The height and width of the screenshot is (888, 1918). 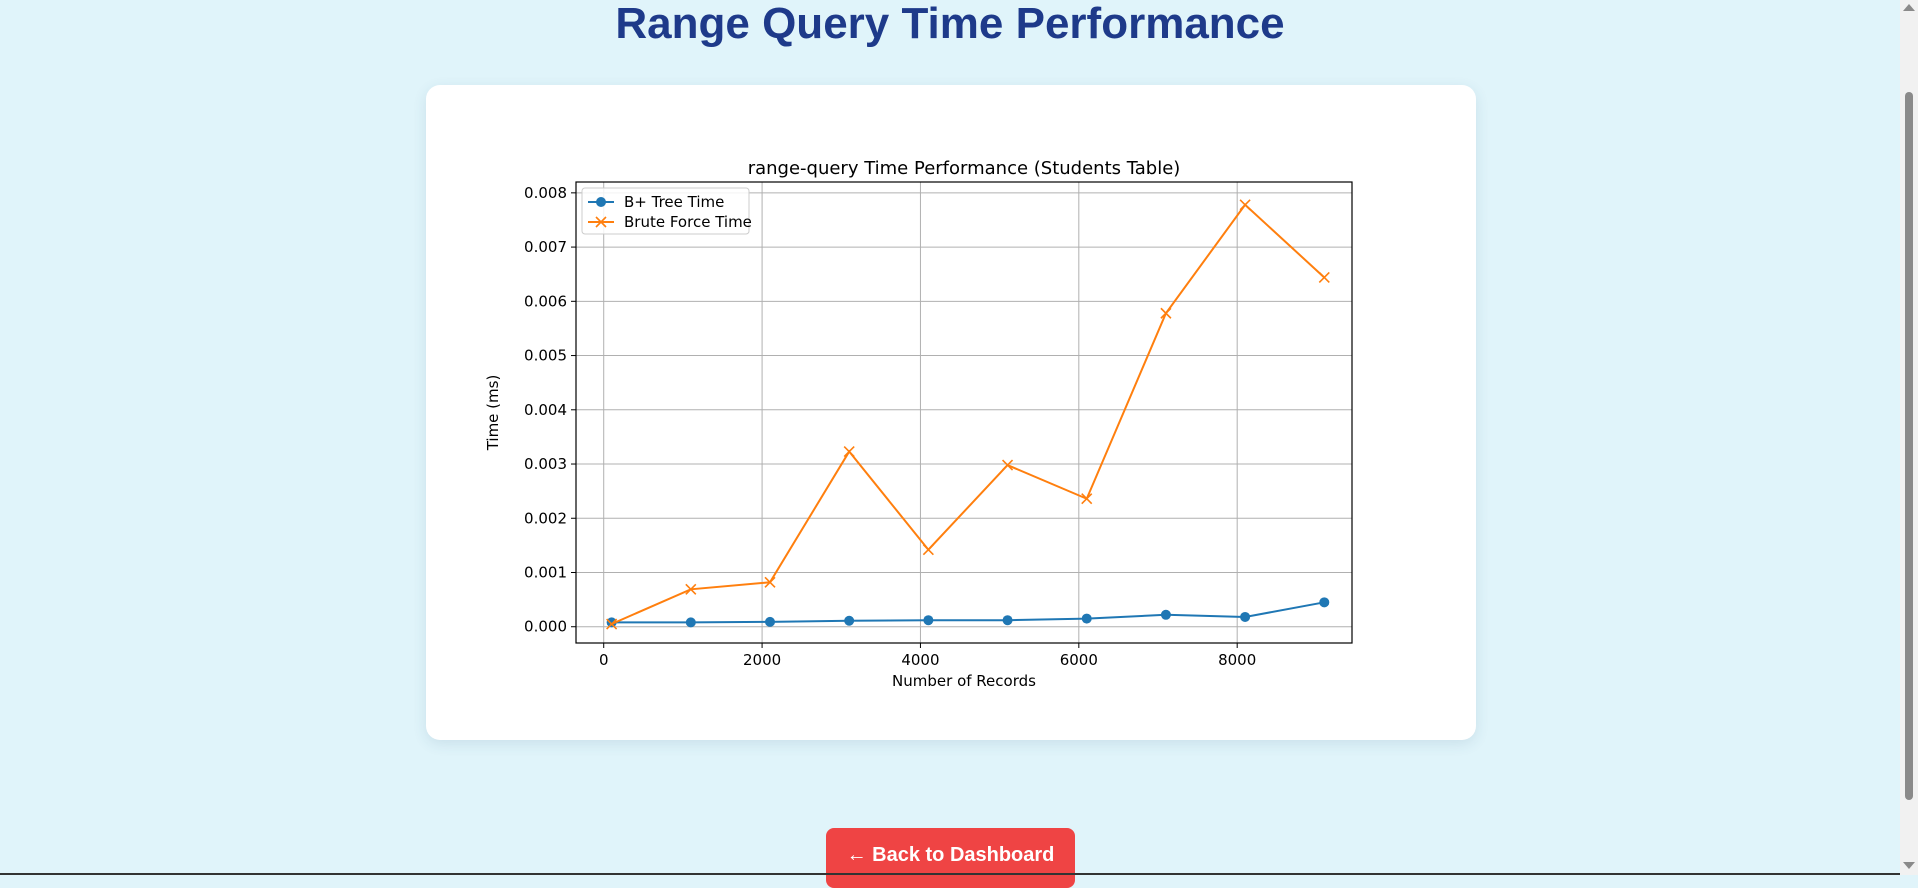 What do you see at coordinates (604, 660) in the screenshot?
I see `x-tick-label: 0` at bounding box center [604, 660].